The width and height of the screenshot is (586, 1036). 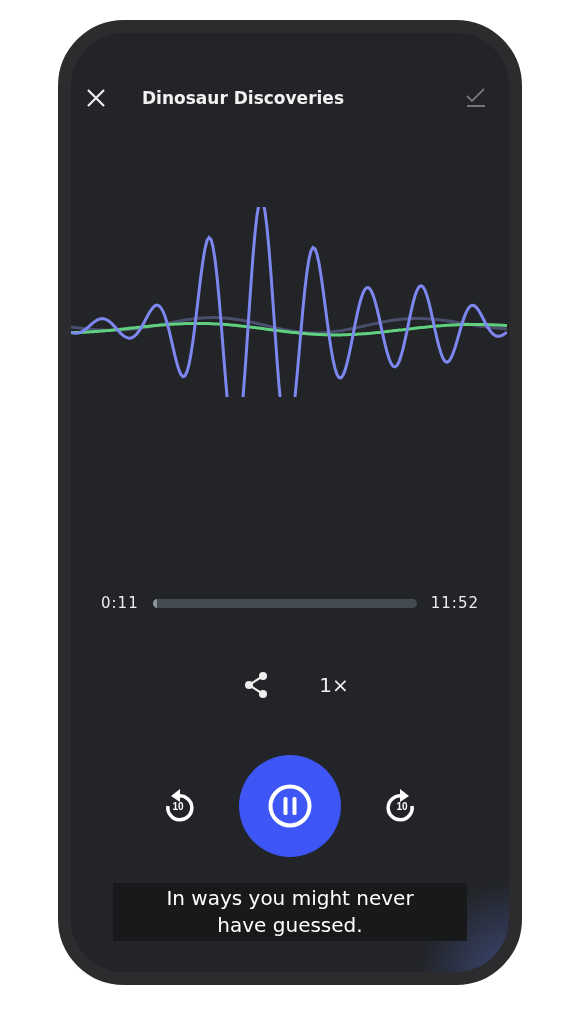 I want to click on episode-title: Dinosaur Discoveries, so click(x=243, y=98).